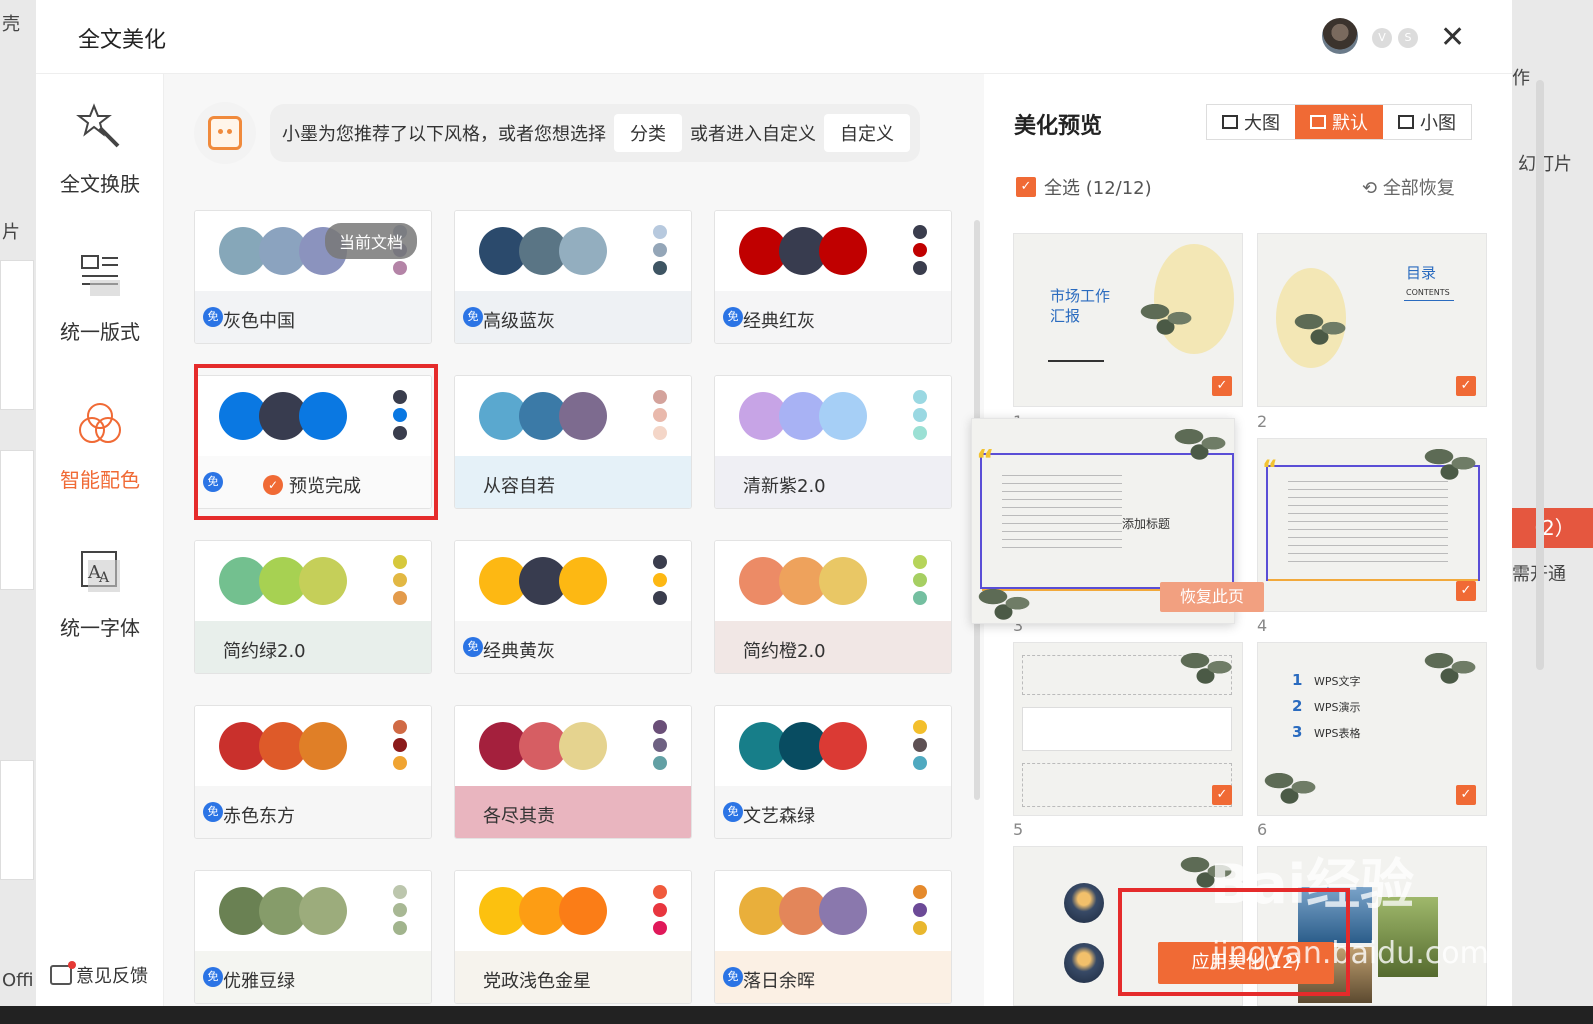  I want to click on color-scheme-card: 免经典红灰, so click(833, 277).